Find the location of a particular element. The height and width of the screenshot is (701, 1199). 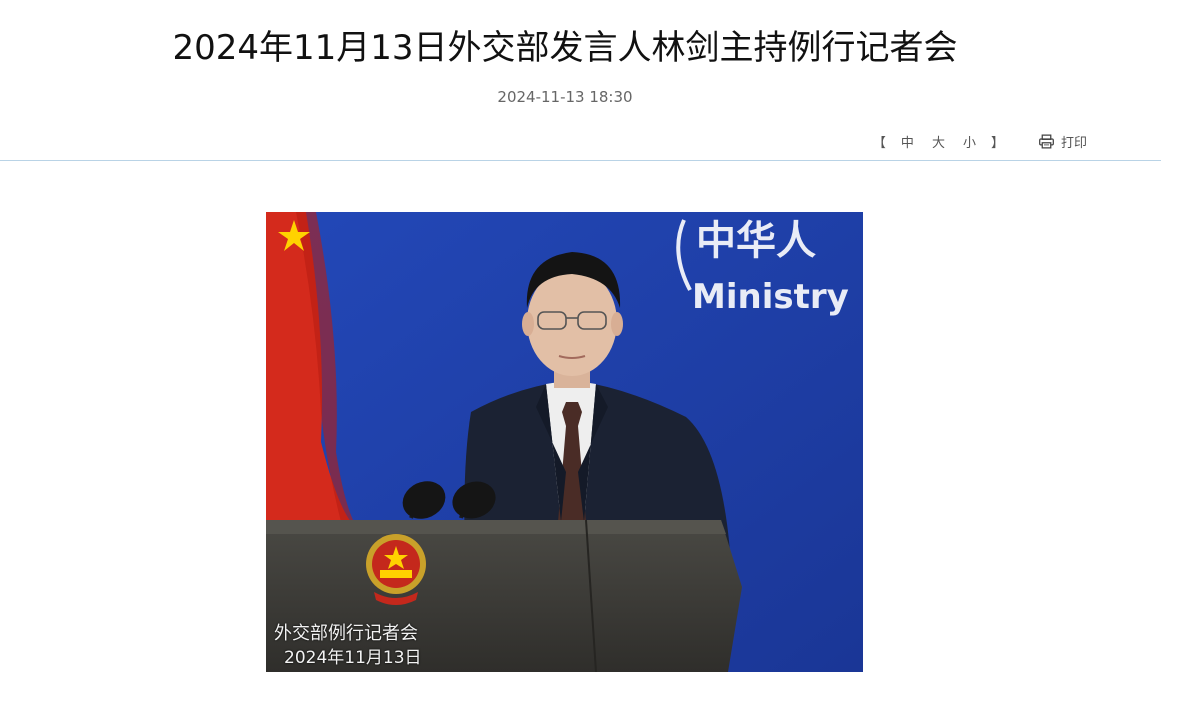

print-label: 打印 is located at coordinates (1073, 143).